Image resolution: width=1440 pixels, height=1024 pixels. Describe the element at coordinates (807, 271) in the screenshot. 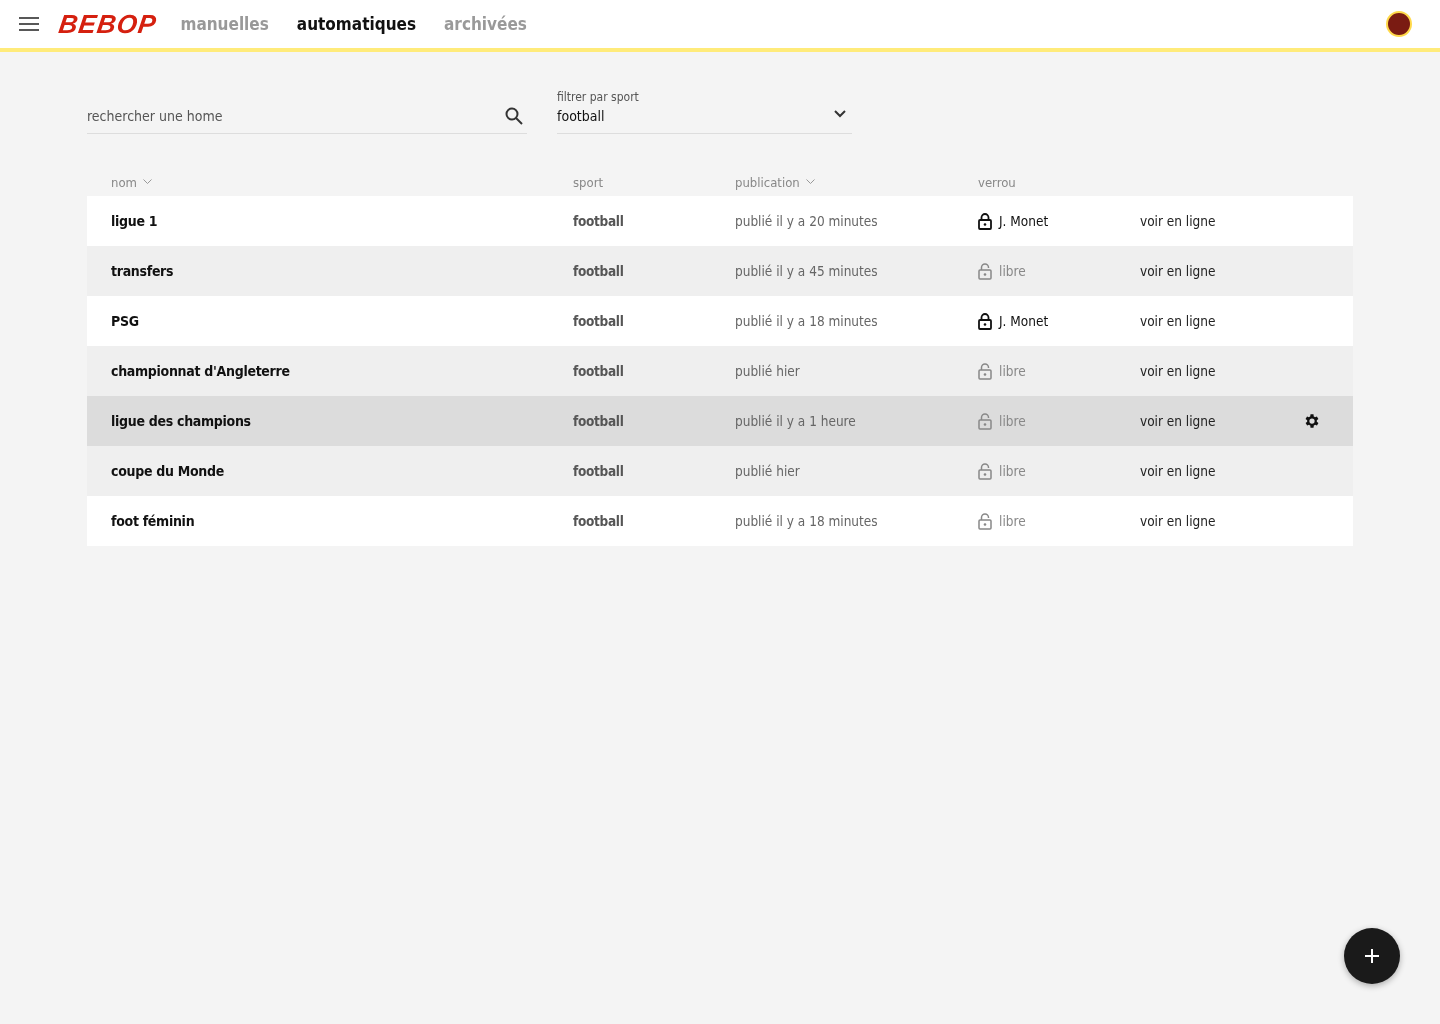

I see `publication-cell-text: publié il y a 45 minutes` at that location.